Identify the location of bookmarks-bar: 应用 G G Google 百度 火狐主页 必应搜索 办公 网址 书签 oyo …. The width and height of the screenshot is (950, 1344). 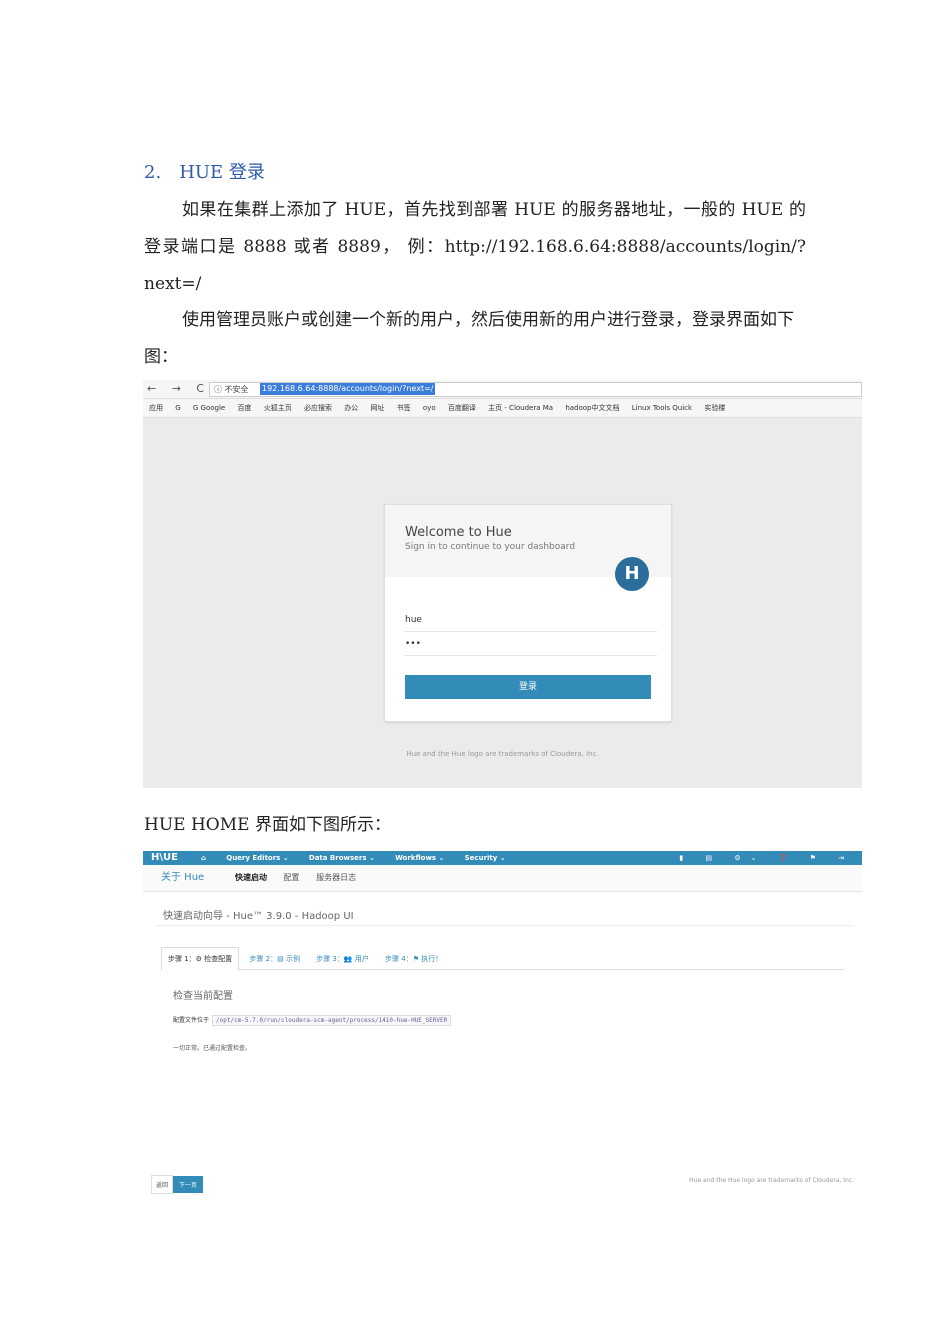
(502, 408).